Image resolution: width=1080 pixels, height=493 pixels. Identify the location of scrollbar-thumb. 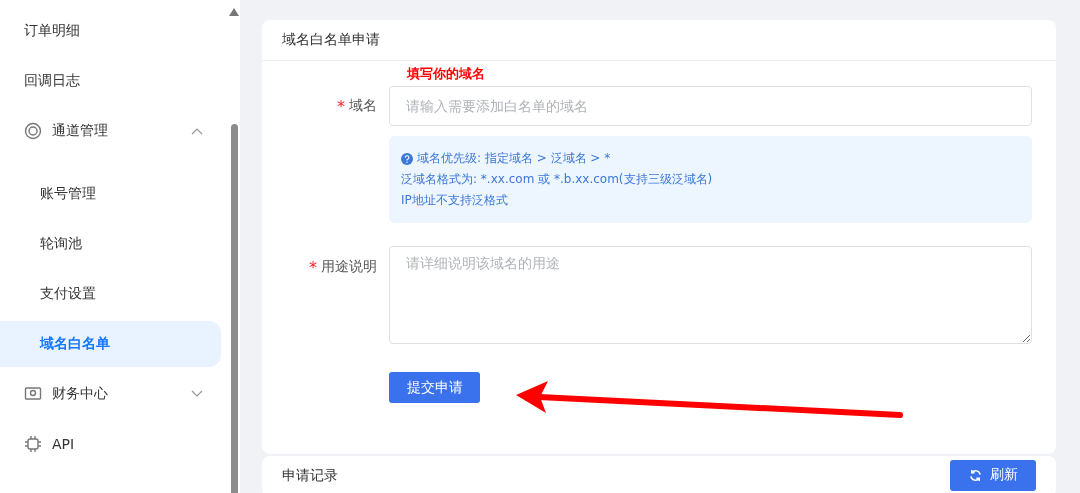
(234, 308).